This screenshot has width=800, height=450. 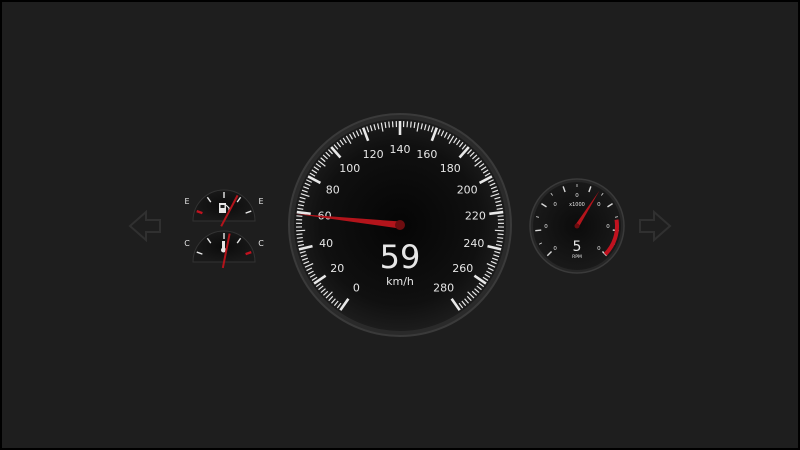 What do you see at coordinates (426, 154) in the screenshot?
I see `speed-scale-label: 160` at bounding box center [426, 154].